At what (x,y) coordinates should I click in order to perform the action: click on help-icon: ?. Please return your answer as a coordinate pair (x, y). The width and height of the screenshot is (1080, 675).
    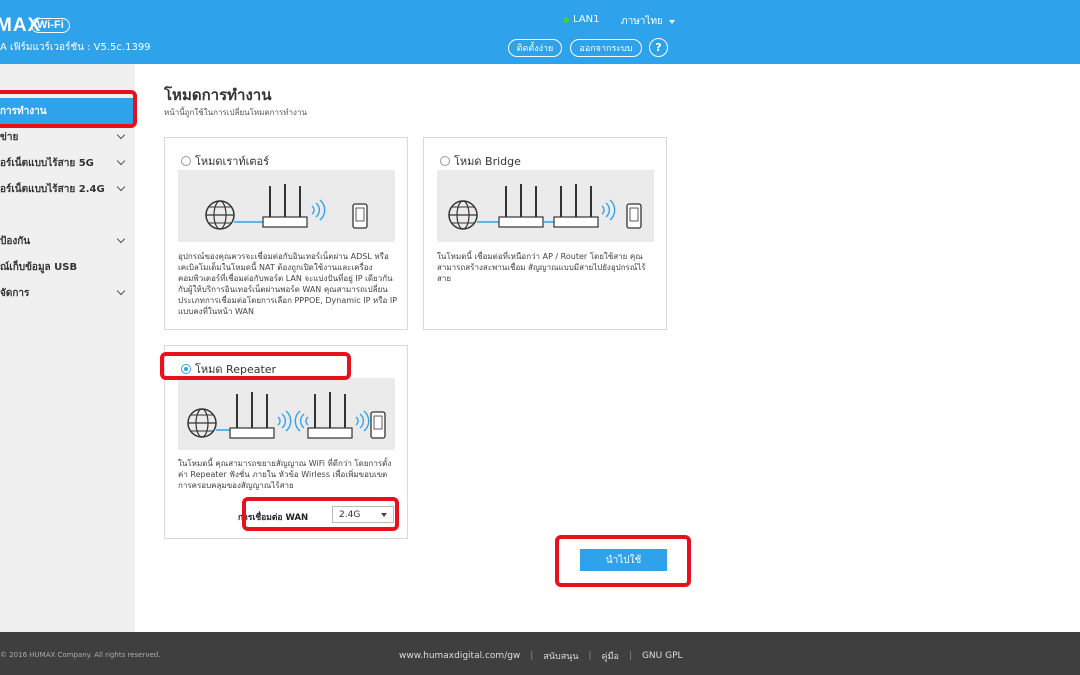
    Looking at the image, I should click on (658, 47).